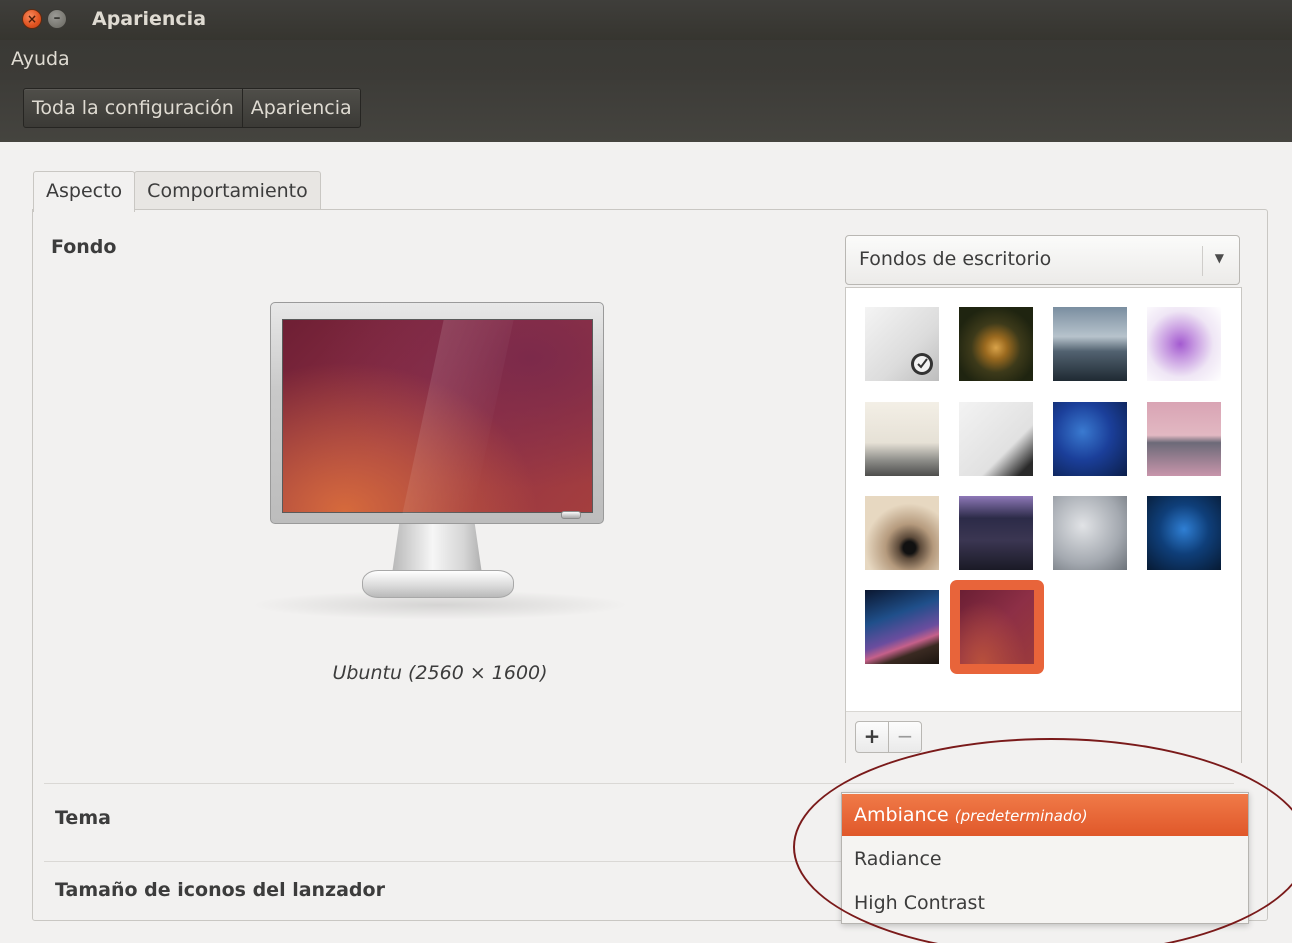 Image resolution: width=1292 pixels, height=943 pixels. Describe the element at coordinates (955, 259) in the screenshot. I see `wallpaper-source-value: Fondos de escritorio` at that location.